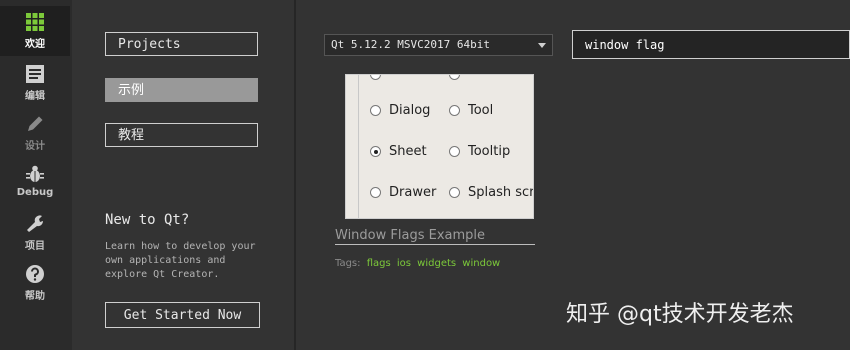 The image size is (850, 350). I want to click on mode-edit: 编辑, so click(35, 83).